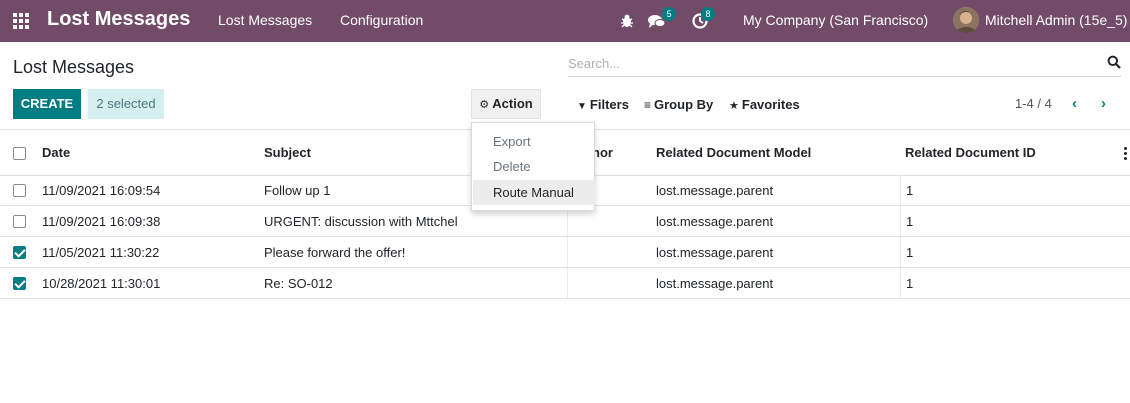 The height and width of the screenshot is (403, 1130). Describe the element at coordinates (118, 19) in the screenshot. I see `app-title: Lost Messages` at that location.